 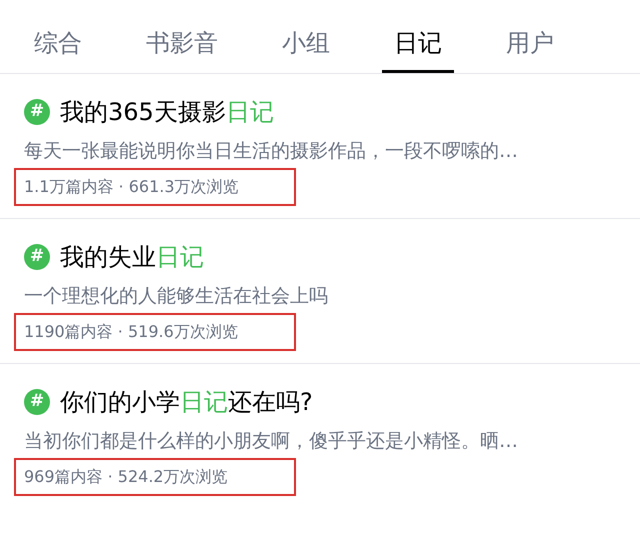 What do you see at coordinates (182, 50) in the screenshot?
I see `tab: 书影音` at bounding box center [182, 50].